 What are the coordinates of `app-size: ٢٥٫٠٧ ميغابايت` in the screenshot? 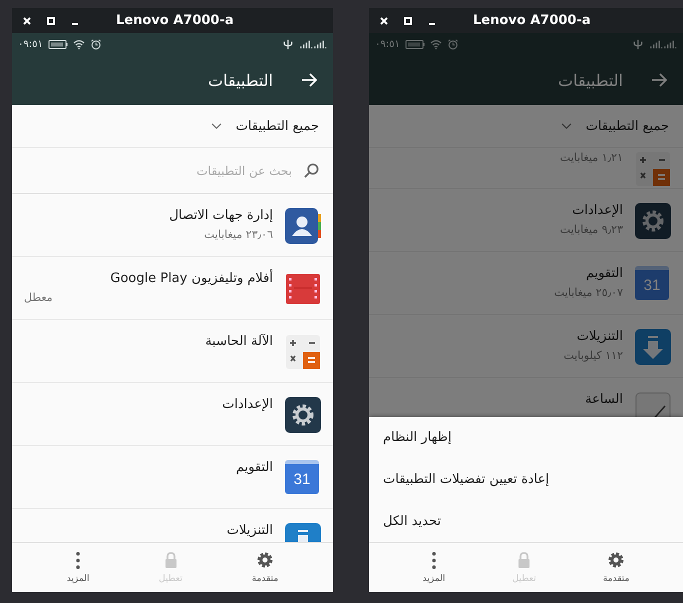 It's located at (588, 292).